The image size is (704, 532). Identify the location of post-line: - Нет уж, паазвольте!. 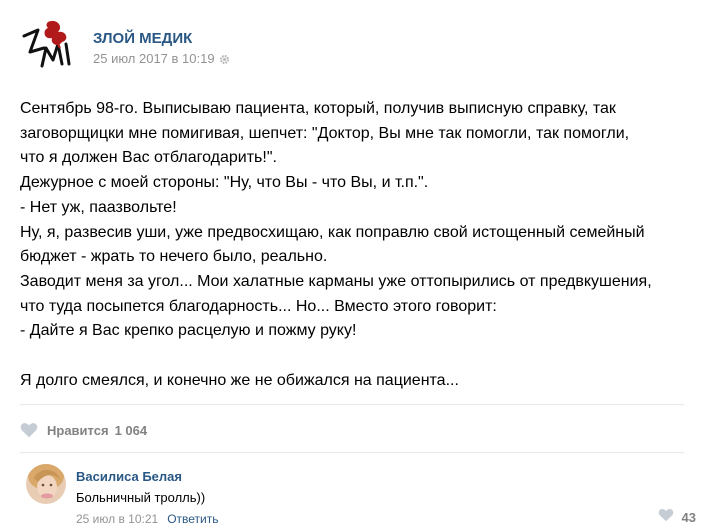
(98, 207).